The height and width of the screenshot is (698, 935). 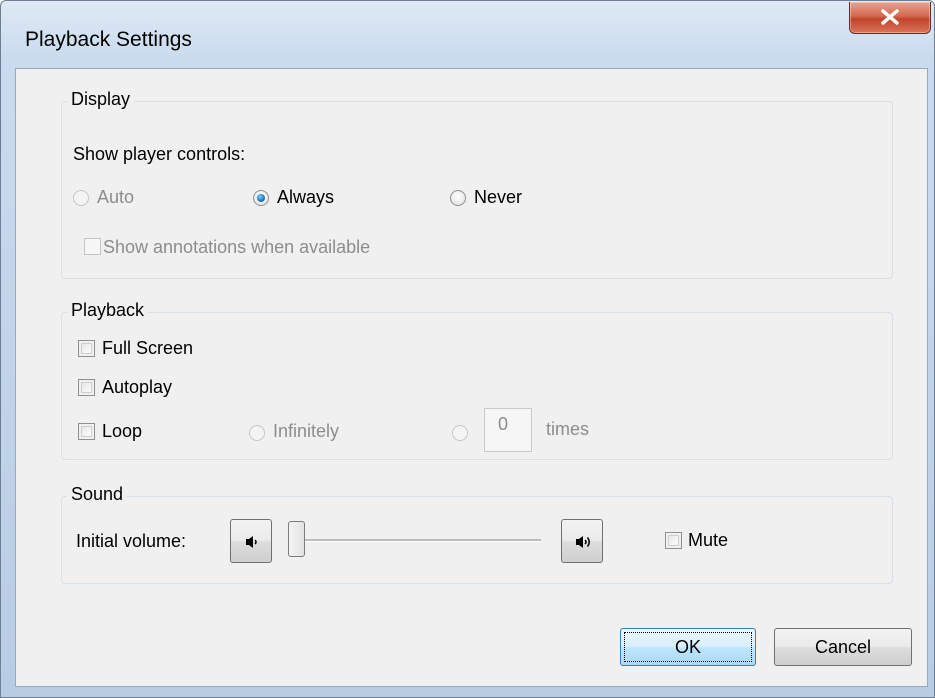 I want to click on focus-rectangle, so click(x=688, y=647).